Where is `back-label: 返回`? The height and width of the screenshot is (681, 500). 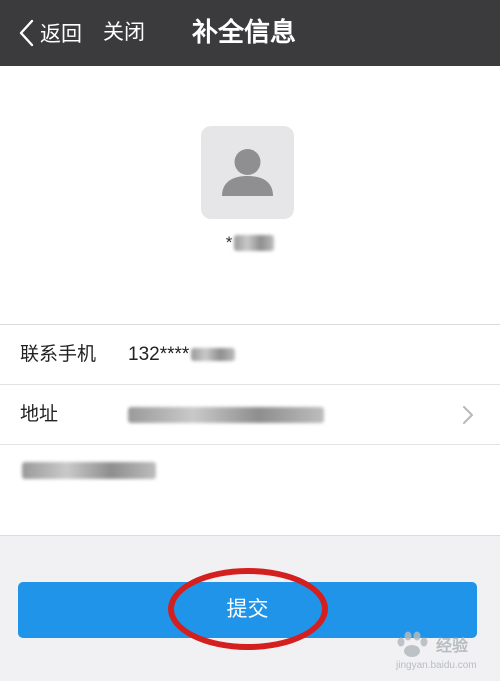 back-label: 返回 is located at coordinates (61, 34).